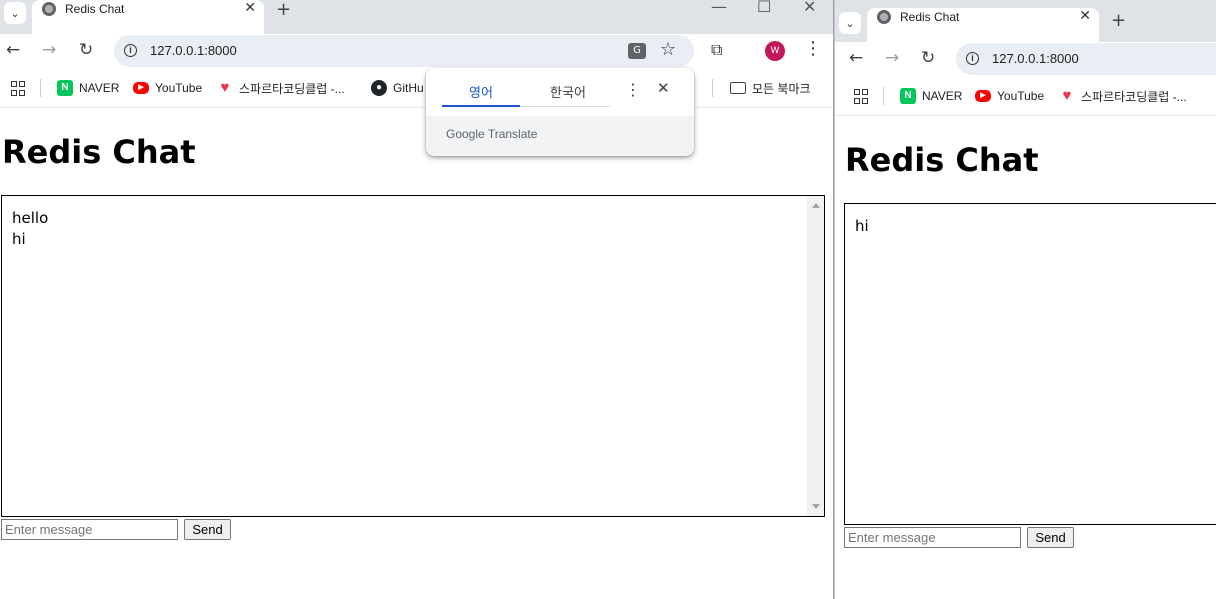 Image resolution: width=1216 pixels, height=599 pixels. What do you see at coordinates (816, 205) in the screenshot?
I see `scroll-up-arrow-icon` at bounding box center [816, 205].